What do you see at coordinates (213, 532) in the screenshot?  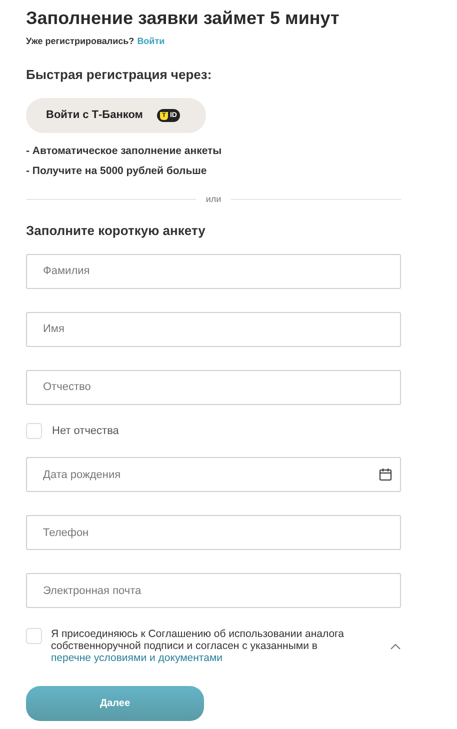 I see `input-field: Телефон` at bounding box center [213, 532].